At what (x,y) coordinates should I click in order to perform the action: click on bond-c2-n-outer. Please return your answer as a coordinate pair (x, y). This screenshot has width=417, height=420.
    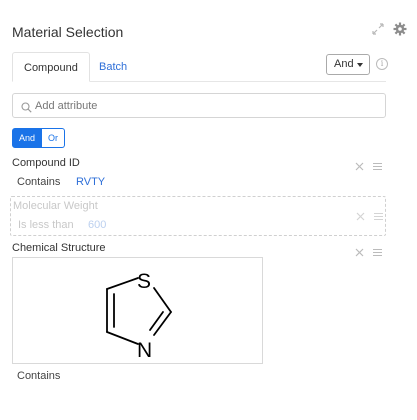
    Looking at the image, I should click on (162, 323).